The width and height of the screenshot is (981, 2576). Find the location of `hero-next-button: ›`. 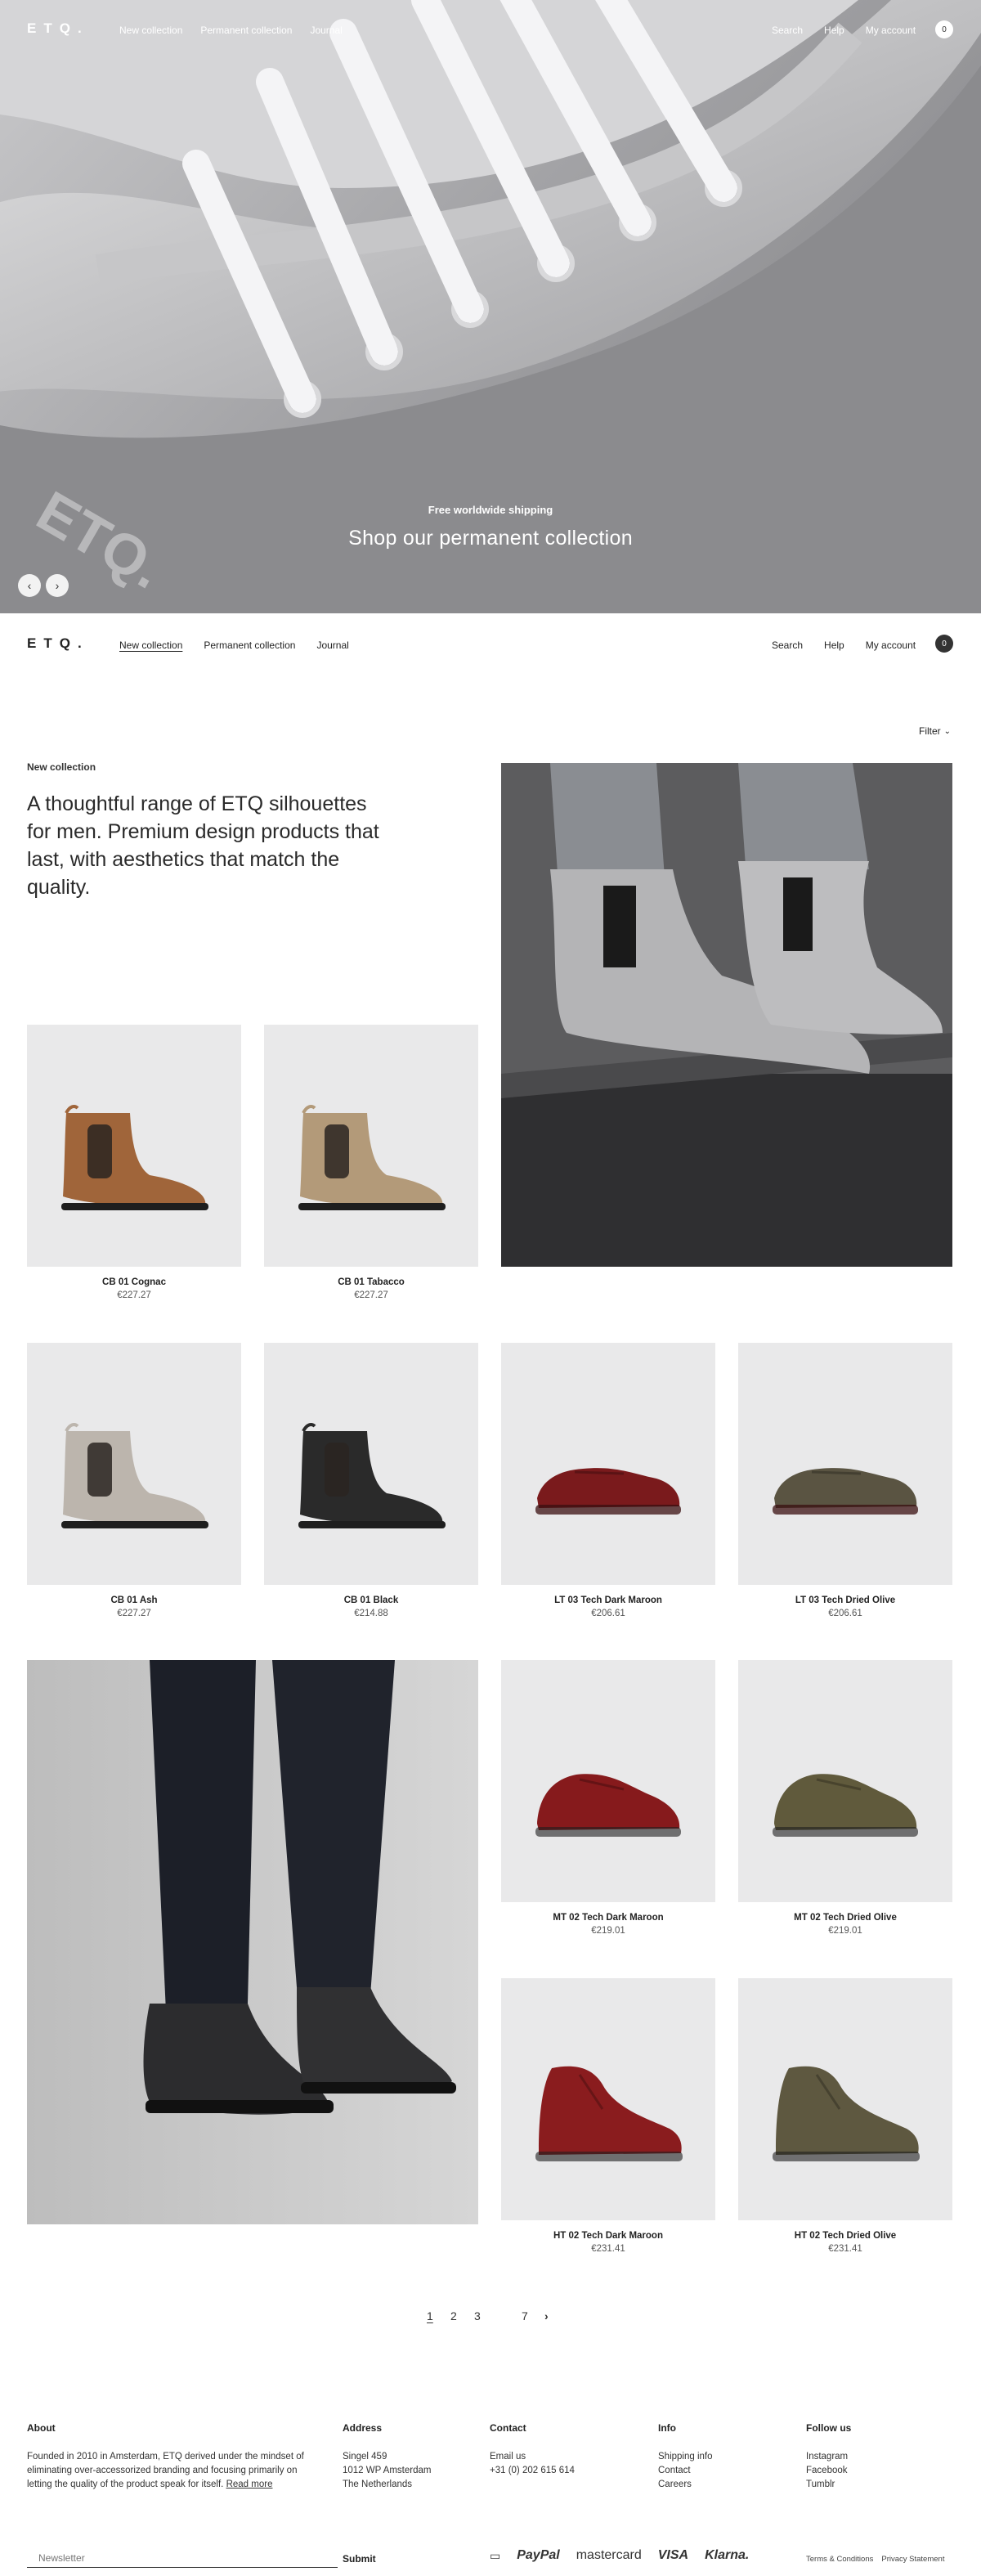

hero-next-button: › is located at coordinates (57, 585).